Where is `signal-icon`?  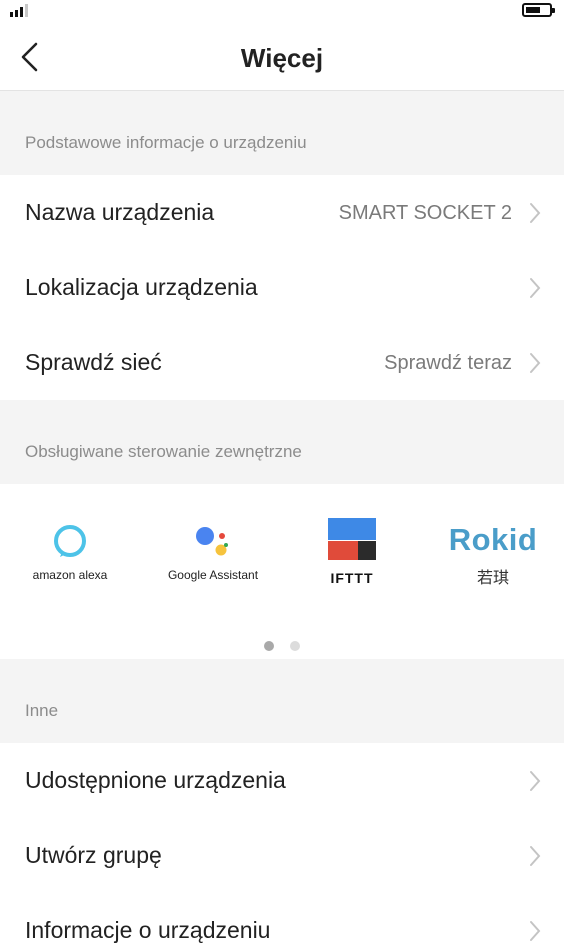 signal-icon is located at coordinates (19, 10).